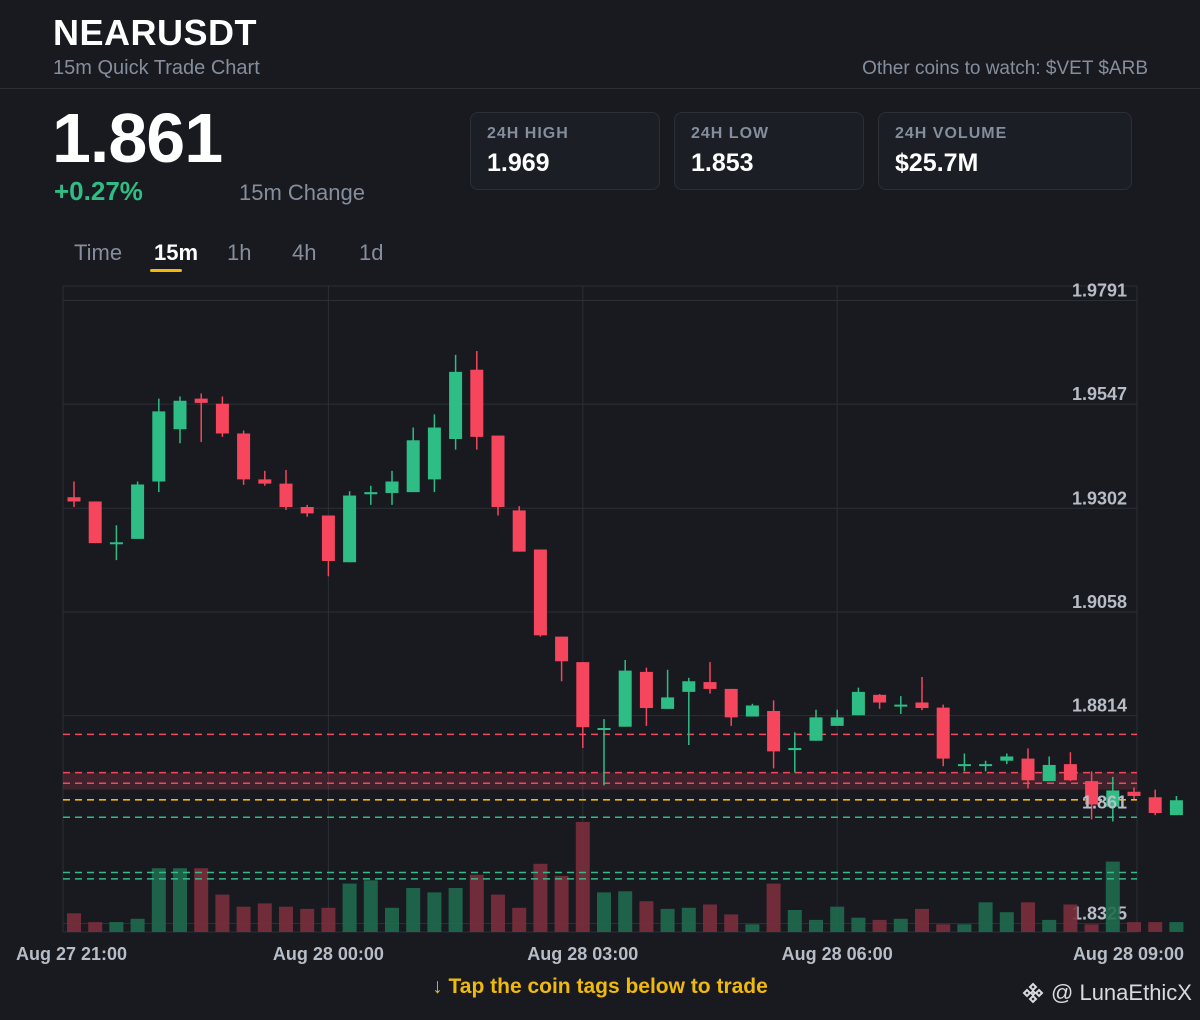 The width and height of the screenshot is (1200, 1020). Describe the element at coordinates (1099, 290) in the screenshot. I see `y-tick-label: 1.9791` at that location.